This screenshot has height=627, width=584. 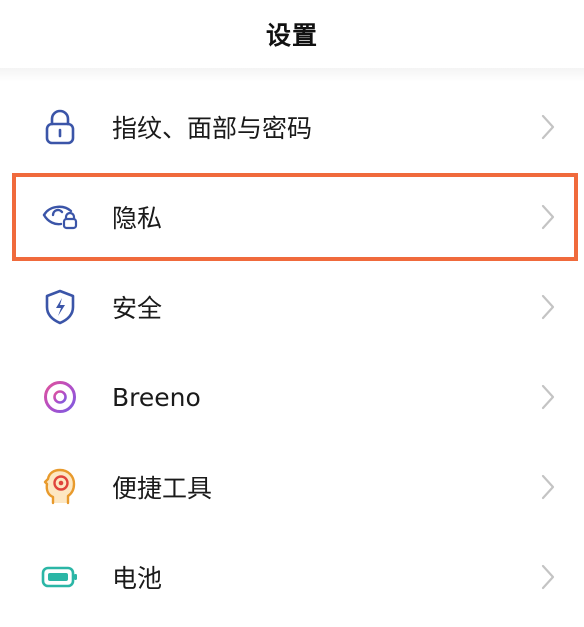 What do you see at coordinates (137, 308) in the screenshot?
I see `settings-item-label: 安全` at bounding box center [137, 308].